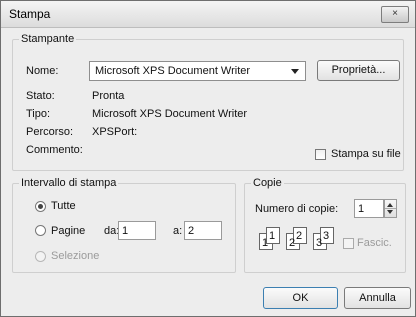 This screenshot has width=416, height=317. I want to click on close-icon: ×, so click(395, 13).